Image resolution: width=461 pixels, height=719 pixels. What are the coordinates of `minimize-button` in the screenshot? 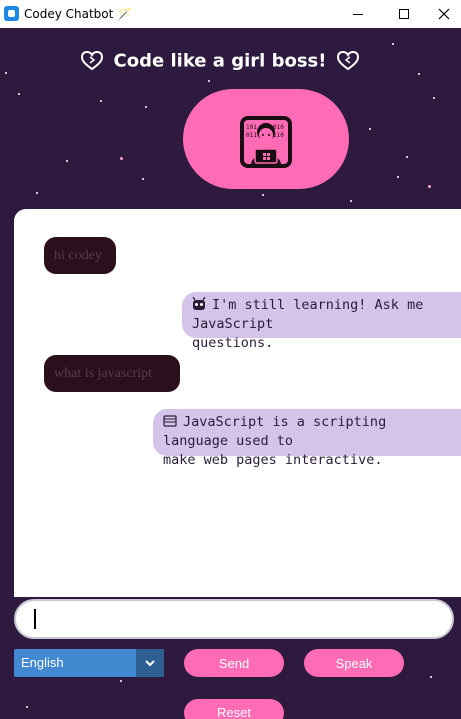 It's located at (358, 14).